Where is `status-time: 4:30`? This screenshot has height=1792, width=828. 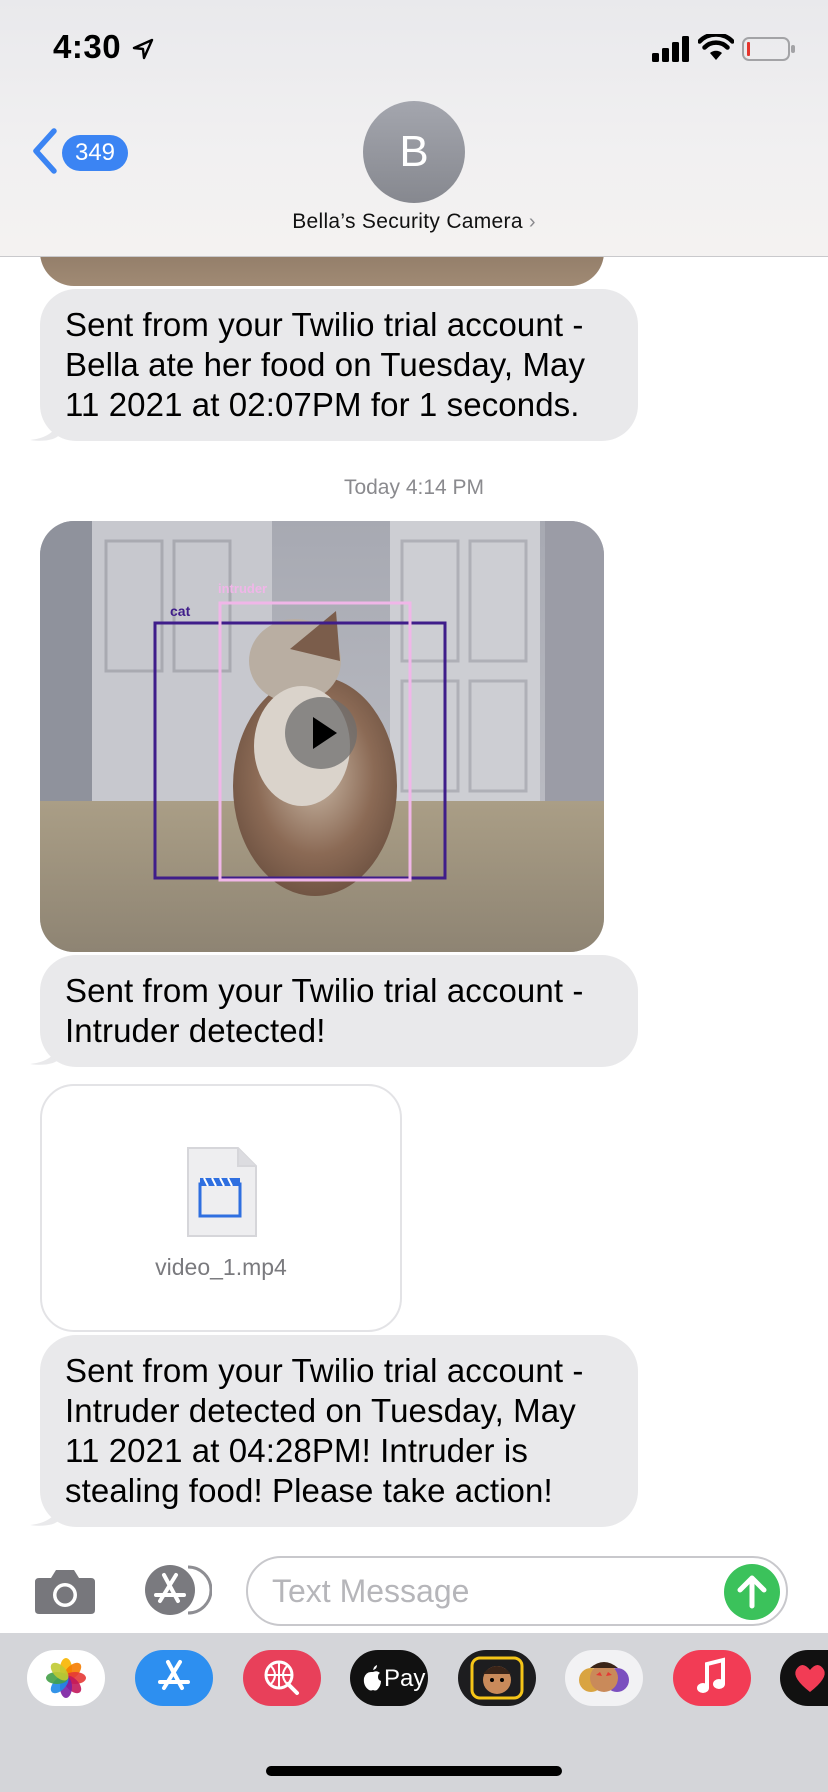
status-time: 4:30 is located at coordinates (87, 46).